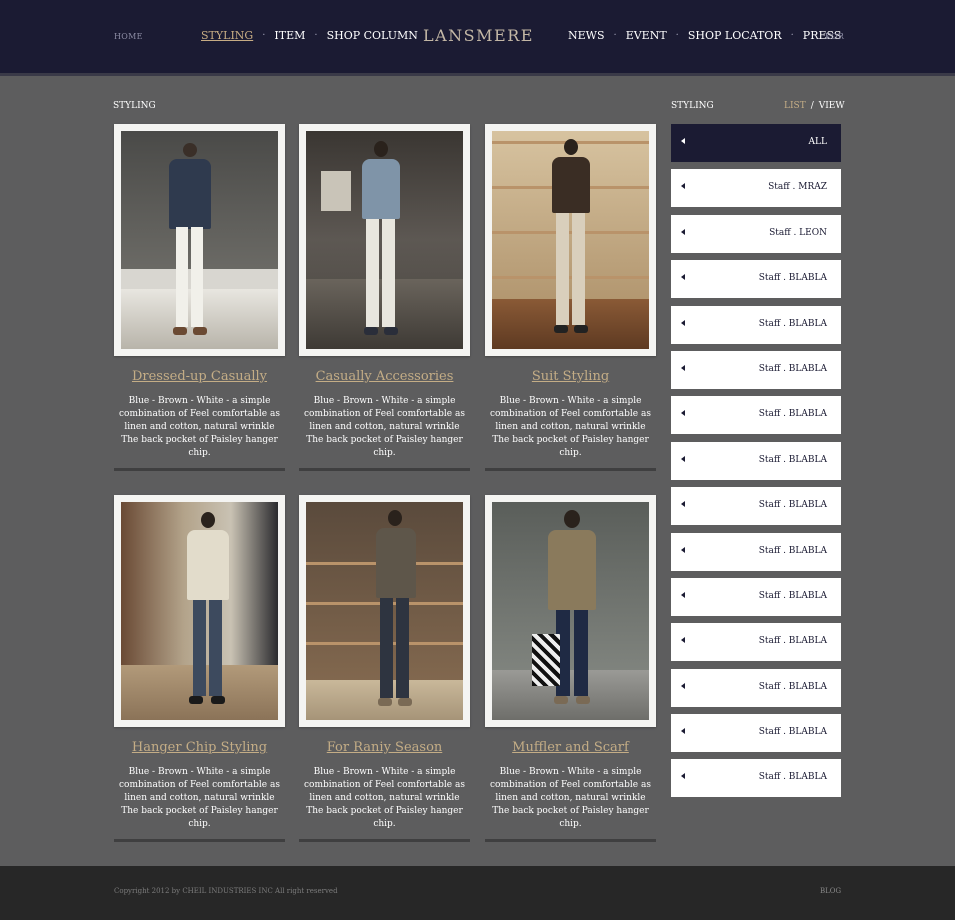  Describe the element at coordinates (797, 187) in the screenshot. I see `staff-filter-label: Staff . MRAZ` at that location.